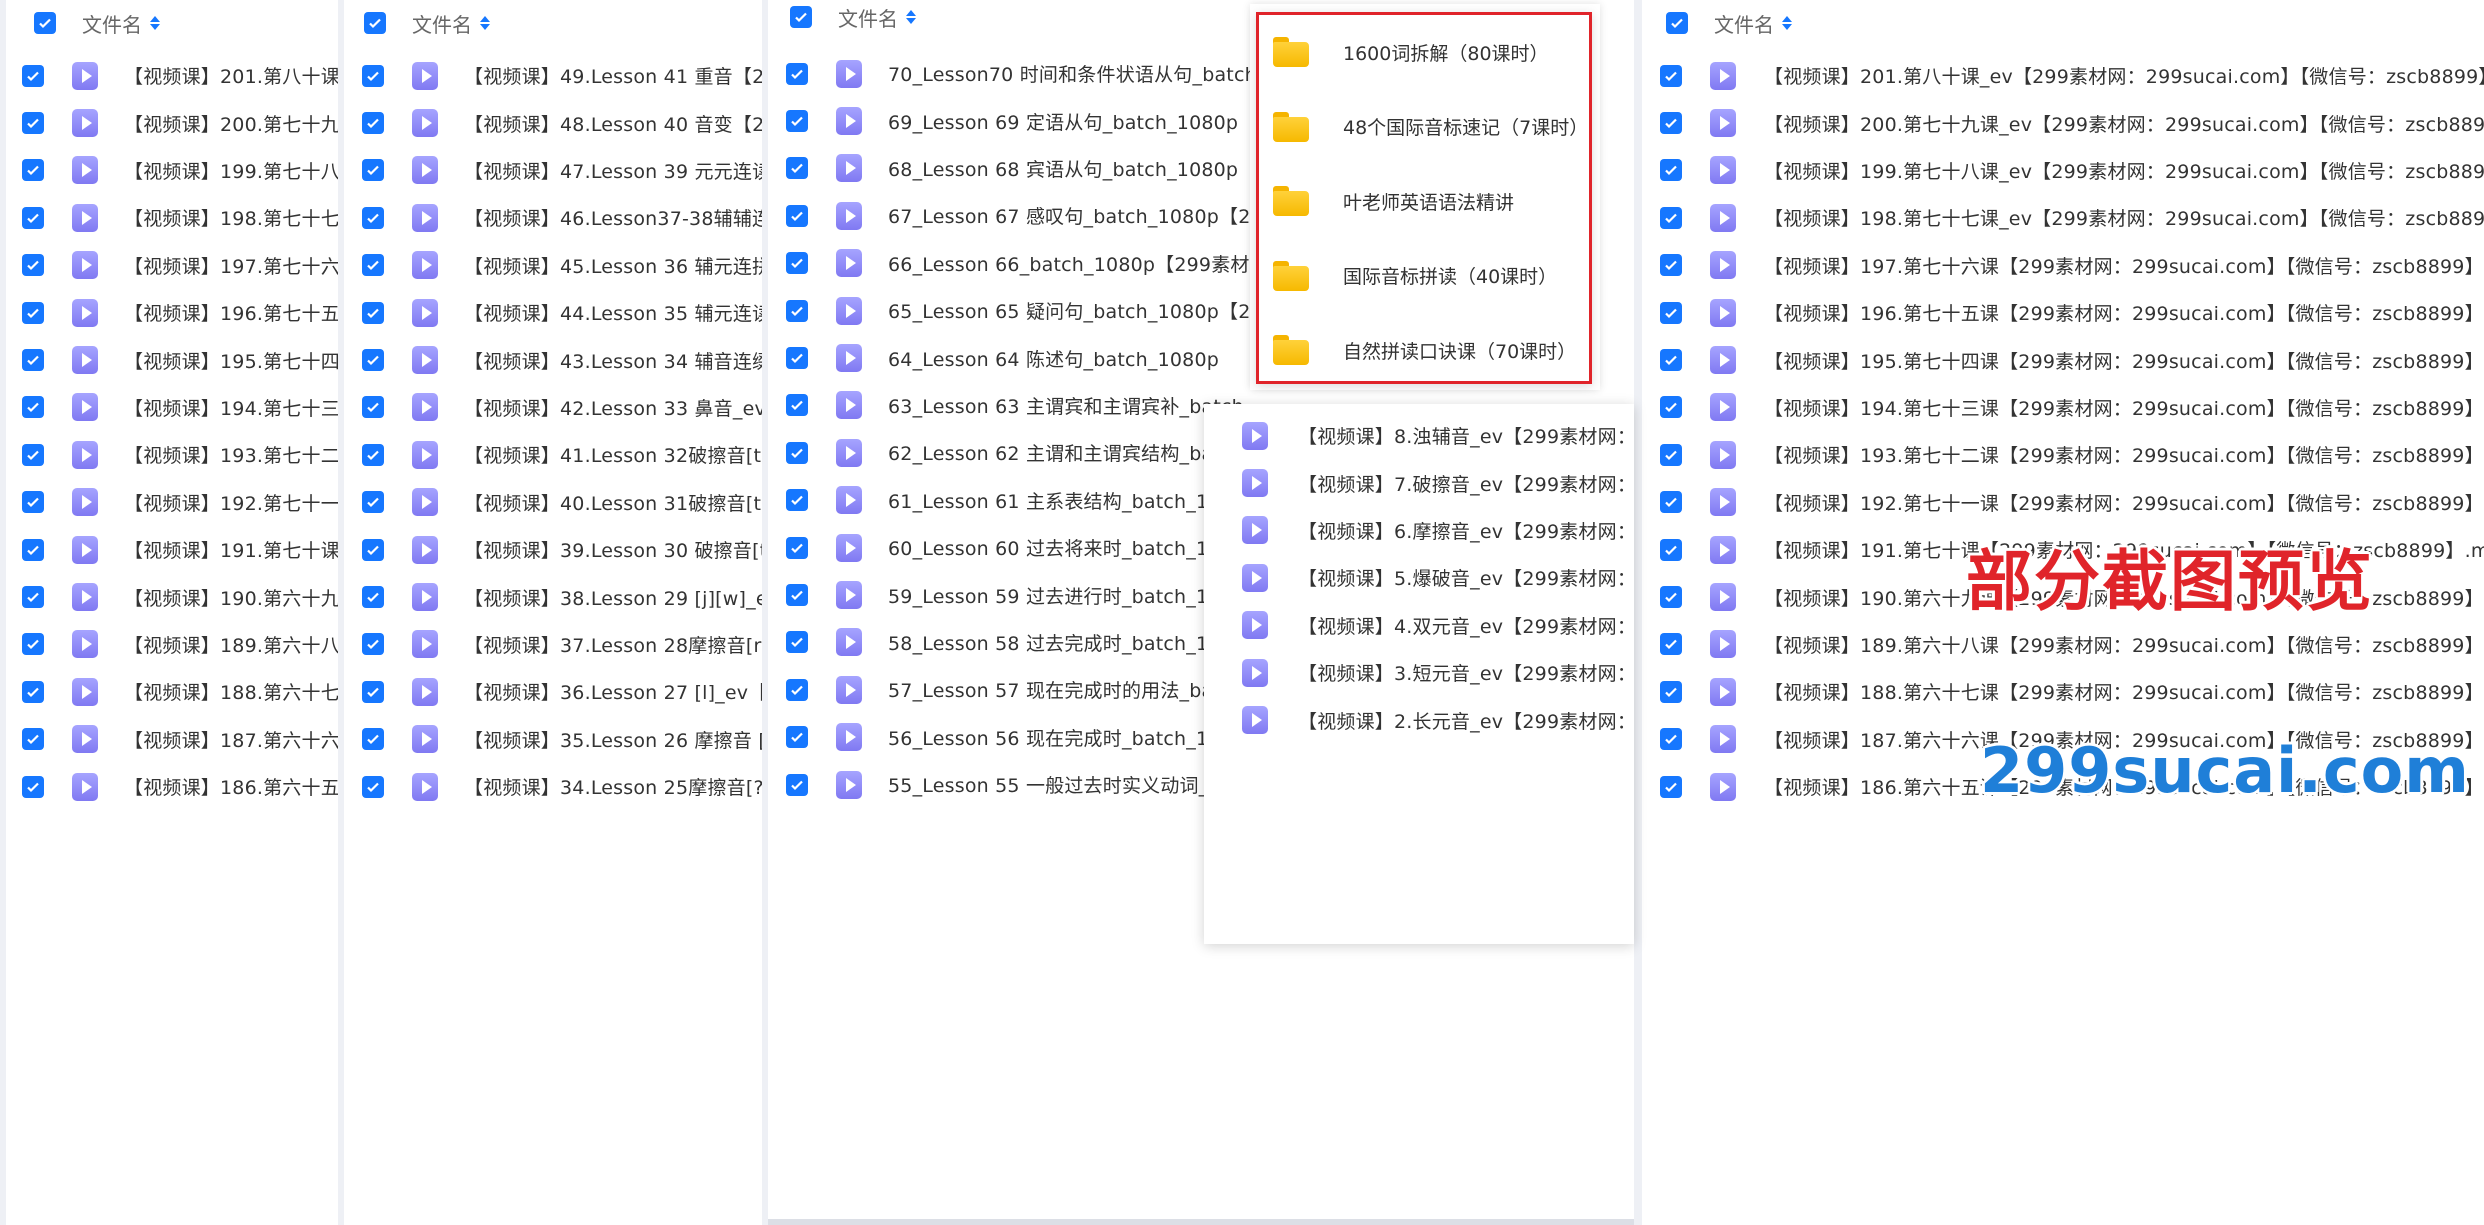 This screenshot has height=1225, width=2484. I want to click on file-row: 【视频课】39.Lesson 30 破擦音[t? ][, so click(553, 549).